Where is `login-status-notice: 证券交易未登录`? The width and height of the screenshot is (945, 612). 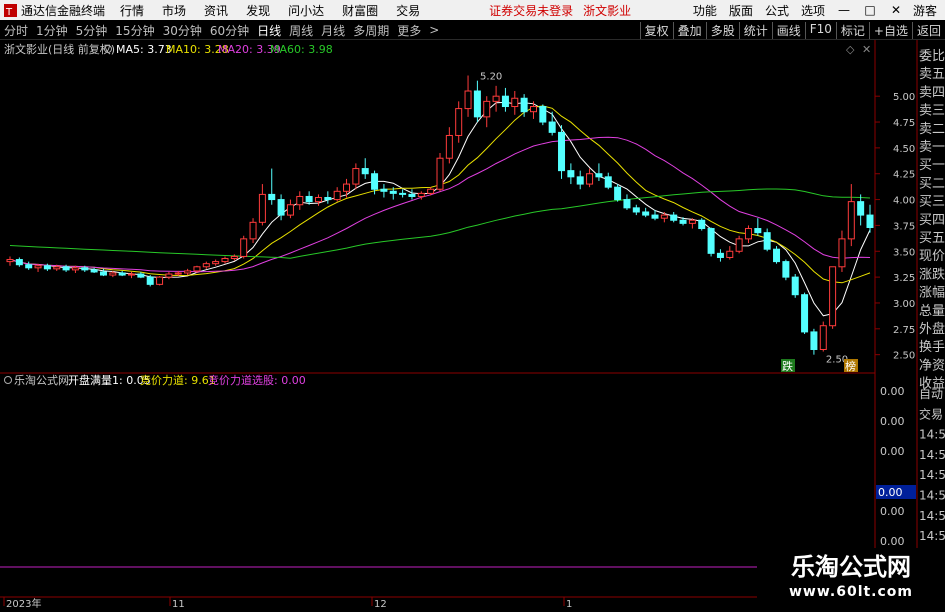 login-status-notice: 证券交易未登录 is located at coordinates (531, 10).